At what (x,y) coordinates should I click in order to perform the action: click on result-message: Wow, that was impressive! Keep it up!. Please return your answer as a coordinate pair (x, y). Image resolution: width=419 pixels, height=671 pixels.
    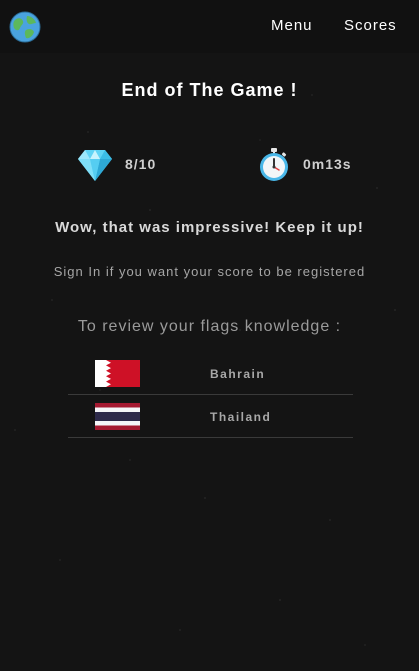
    Looking at the image, I should click on (209, 227).